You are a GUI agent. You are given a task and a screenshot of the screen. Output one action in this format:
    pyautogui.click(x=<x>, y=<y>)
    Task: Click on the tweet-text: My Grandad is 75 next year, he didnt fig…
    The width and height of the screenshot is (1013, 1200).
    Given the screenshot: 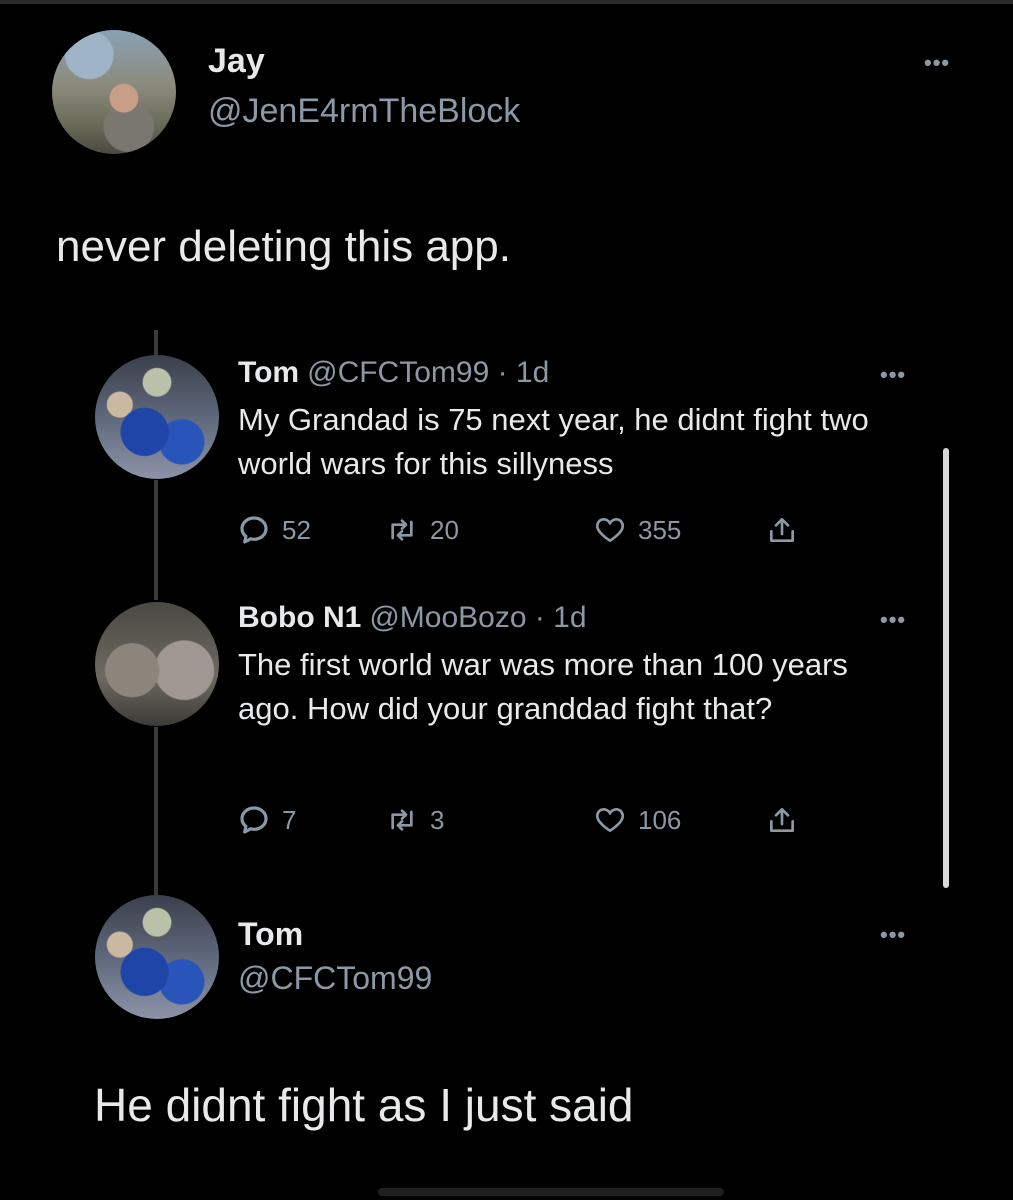 What is the action you would take?
    pyautogui.click(x=553, y=441)
    